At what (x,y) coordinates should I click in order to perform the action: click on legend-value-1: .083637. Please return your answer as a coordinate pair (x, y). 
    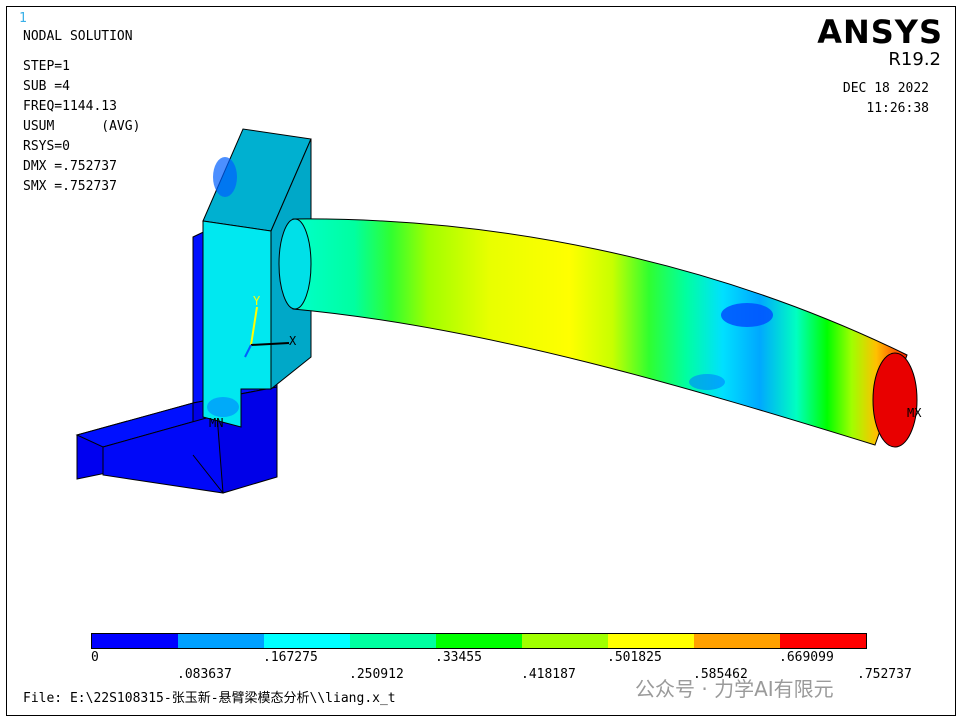
    Looking at the image, I should click on (204, 674).